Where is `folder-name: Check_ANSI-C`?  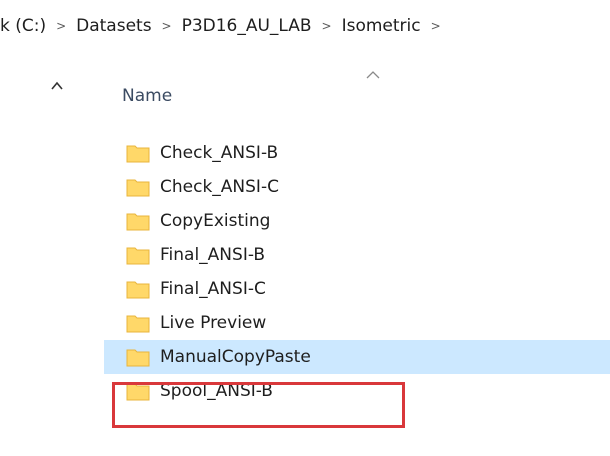 folder-name: Check_ANSI-C is located at coordinates (219, 187).